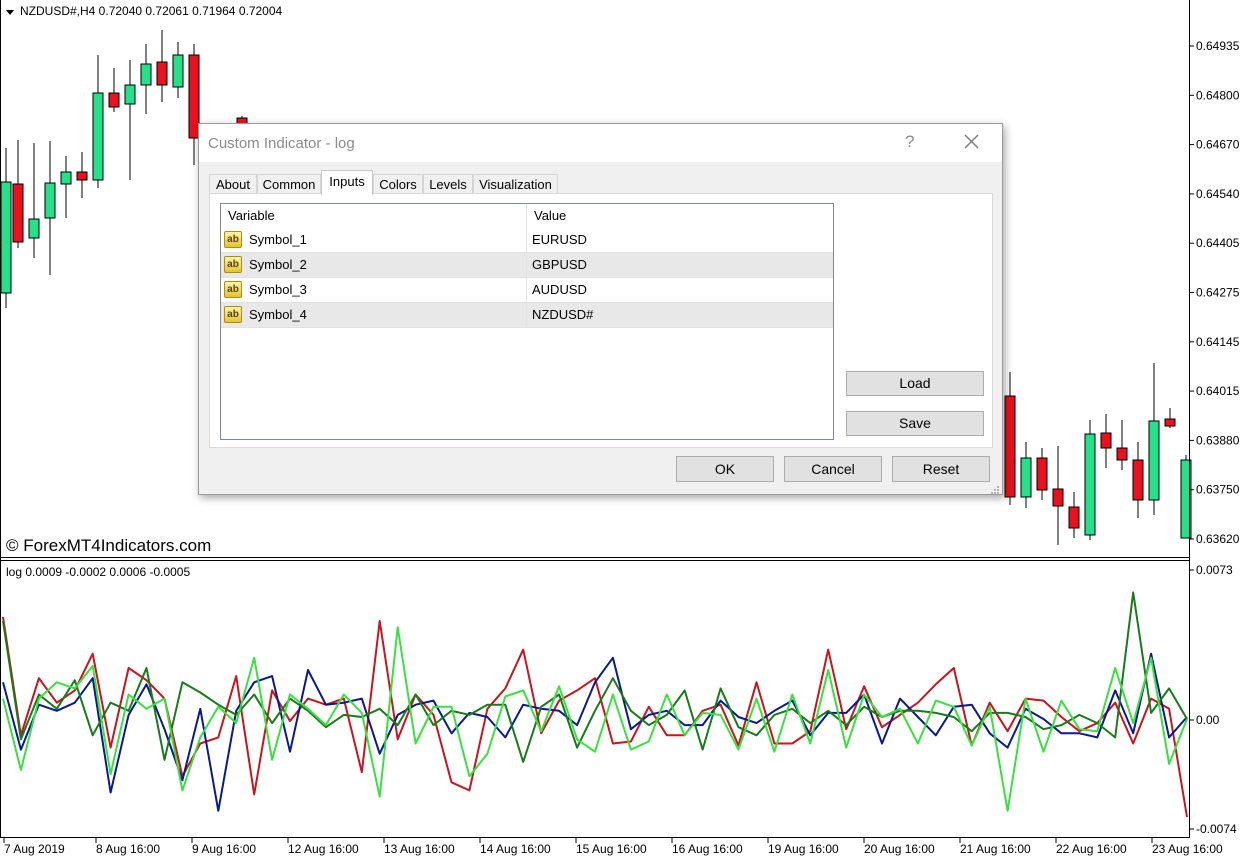 The width and height of the screenshot is (1250, 861). Describe the element at coordinates (278, 314) in the screenshot. I see `variable-name: Symbol_4` at that location.